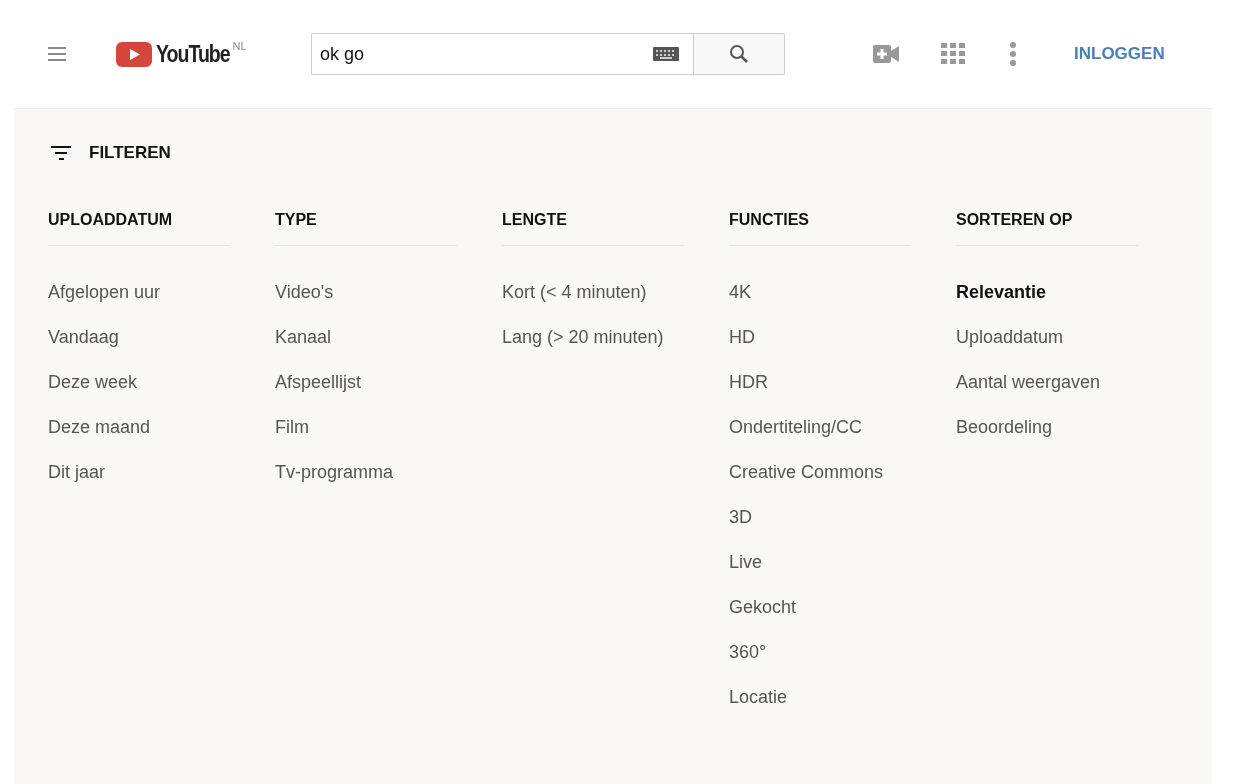 Image resolution: width=1252 pixels, height=784 pixels. What do you see at coordinates (1047, 228) in the screenshot?
I see `column-heading: SORTEREN OP` at bounding box center [1047, 228].